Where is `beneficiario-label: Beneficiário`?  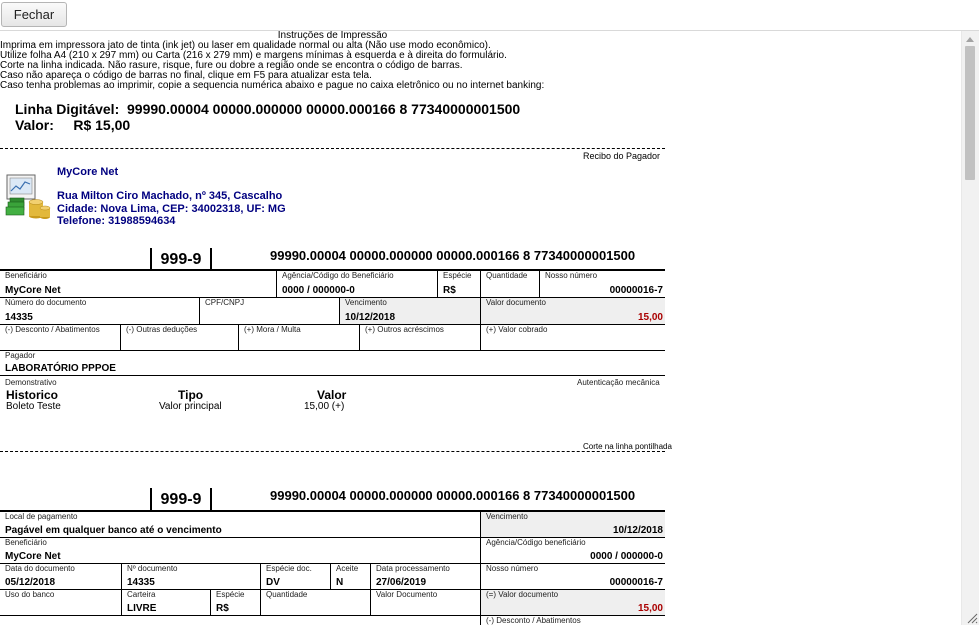 beneficiario-label: Beneficiário is located at coordinates (26, 275).